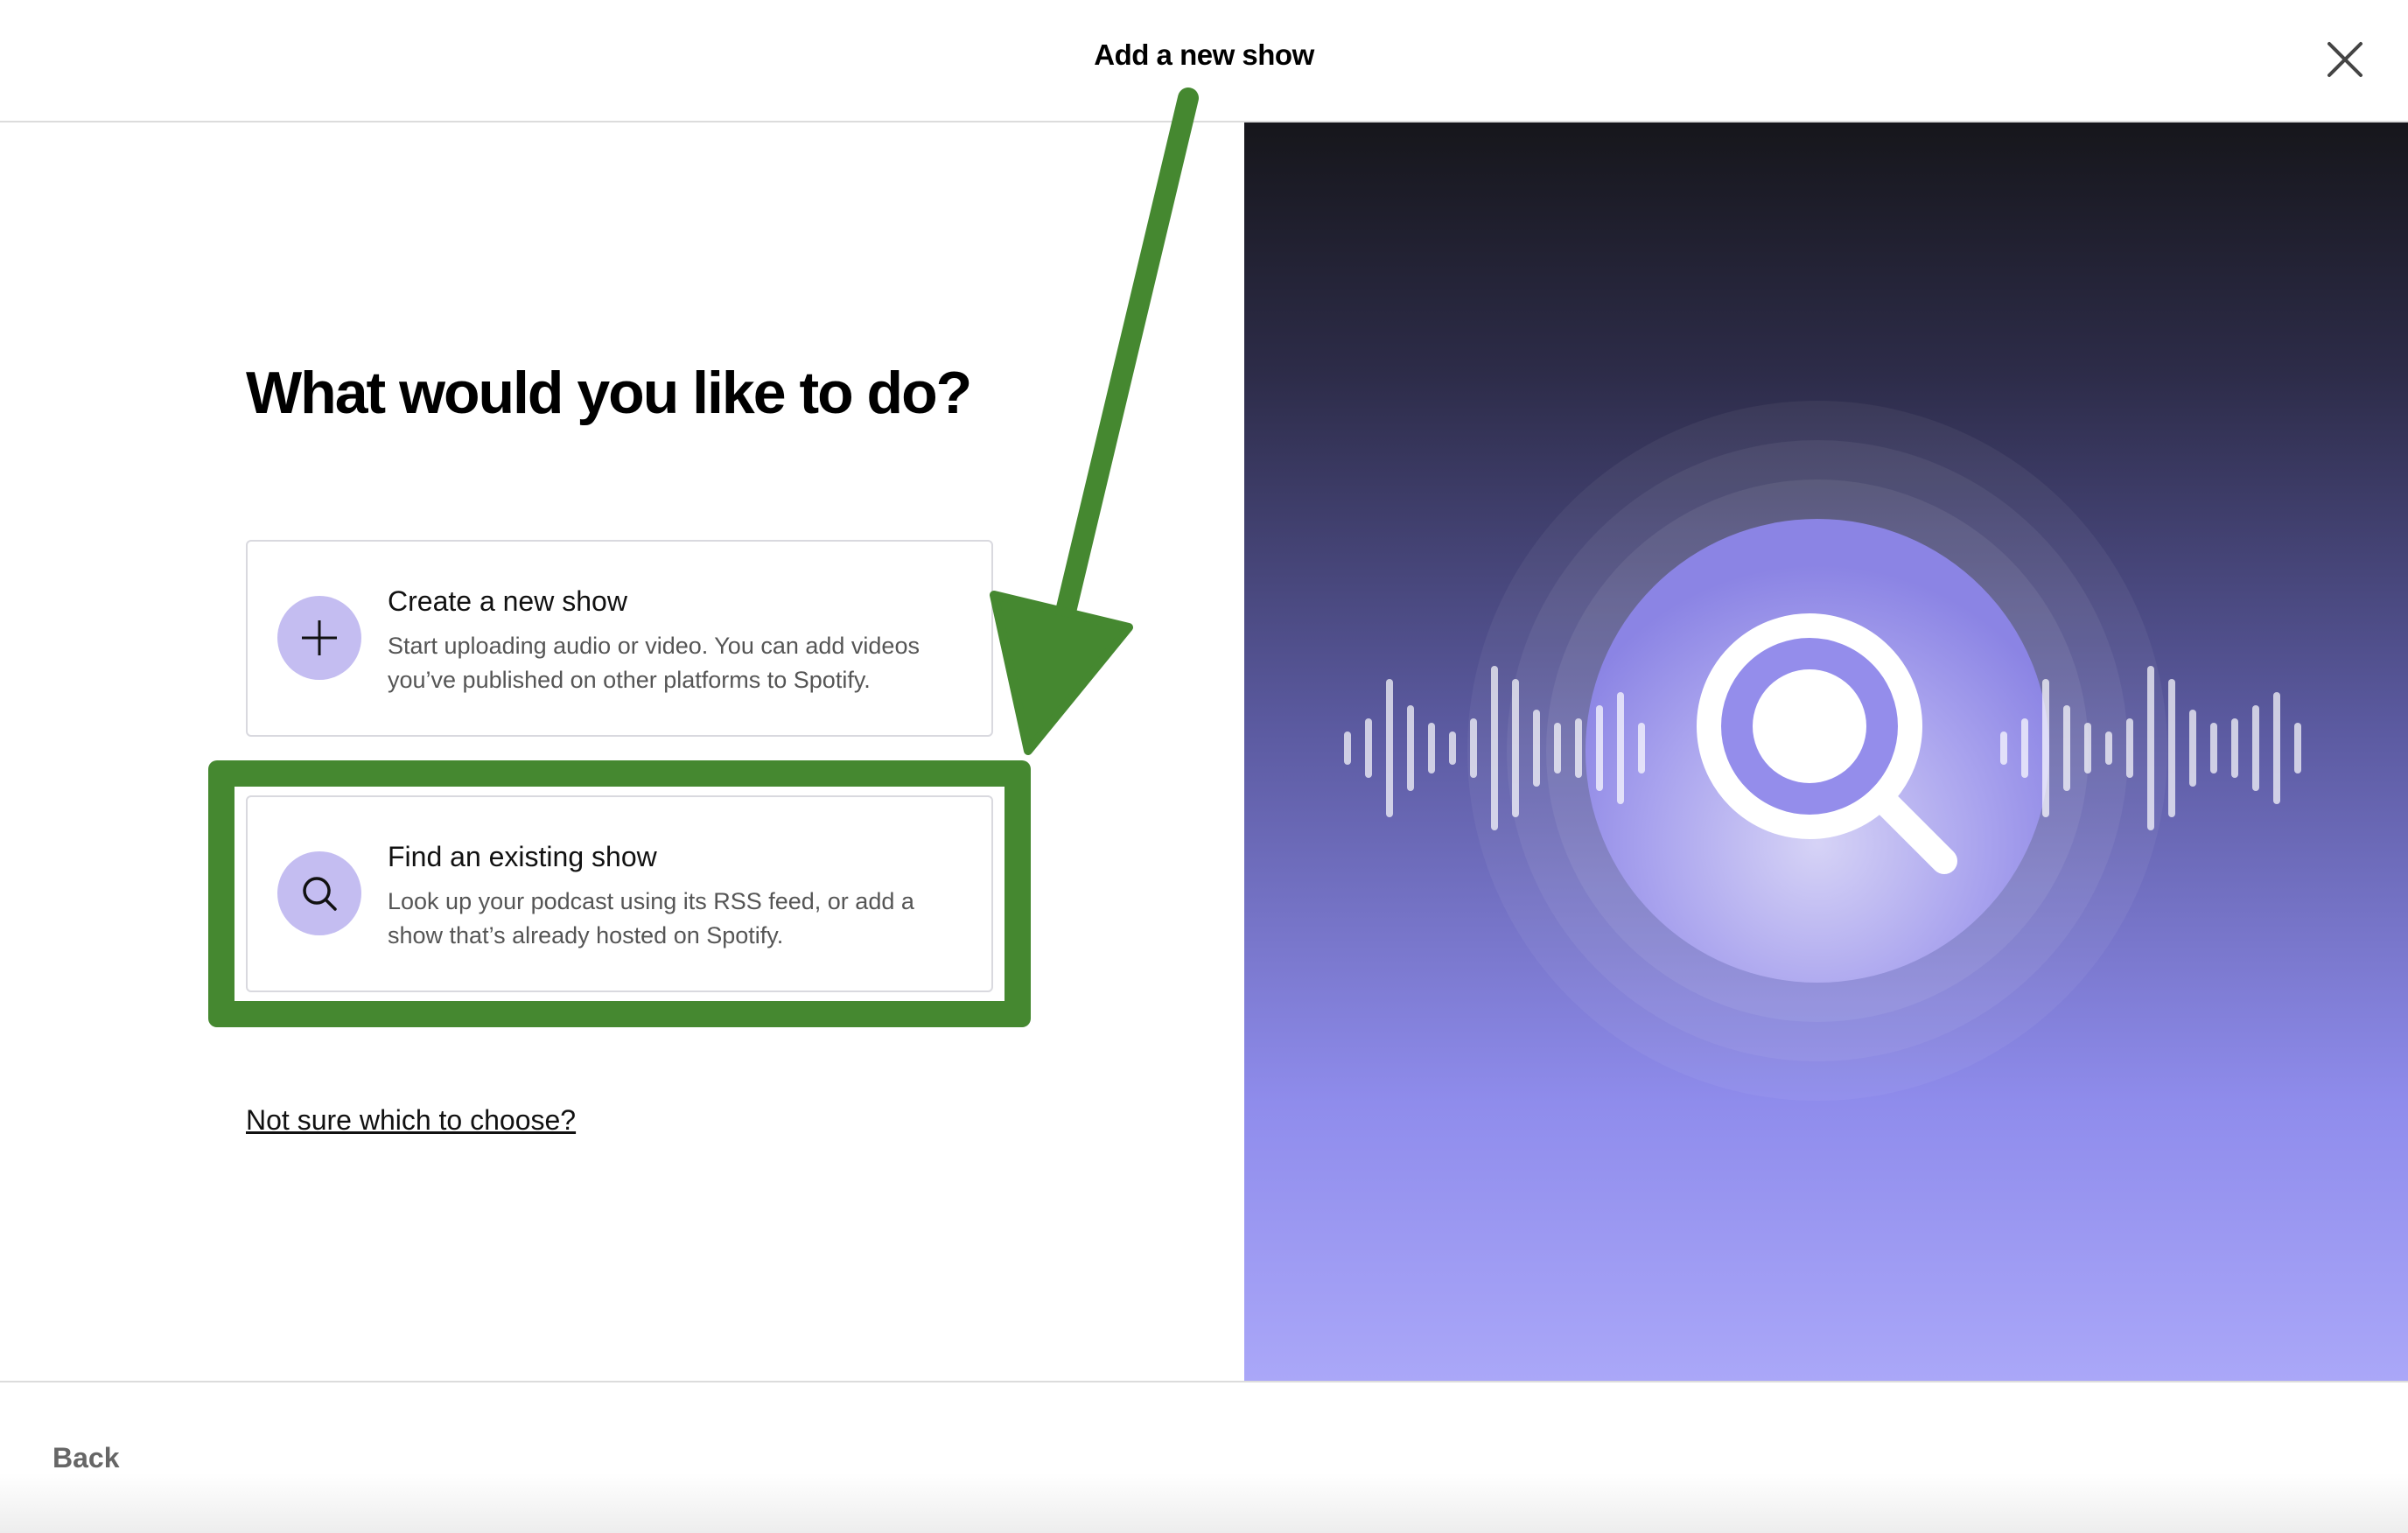 The width and height of the screenshot is (2408, 1533). What do you see at coordinates (319, 638) in the screenshot?
I see `plus-icon` at bounding box center [319, 638].